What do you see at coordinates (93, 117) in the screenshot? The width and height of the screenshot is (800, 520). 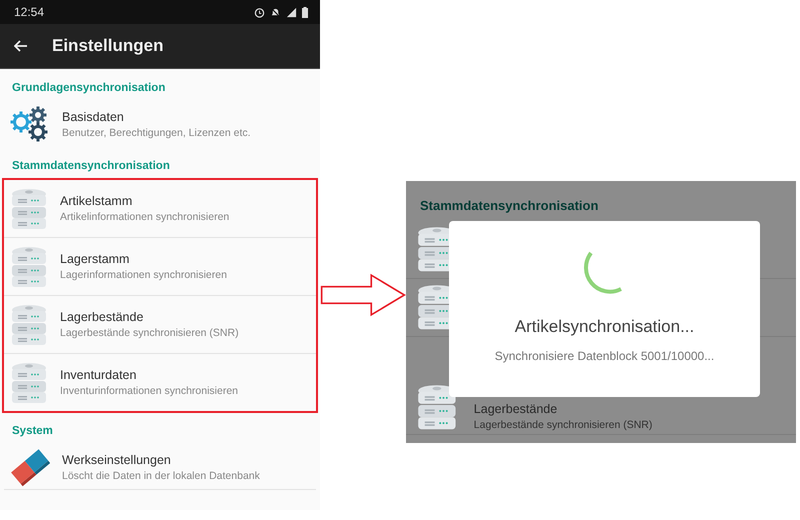 I see `item-title: Basisdaten` at bounding box center [93, 117].